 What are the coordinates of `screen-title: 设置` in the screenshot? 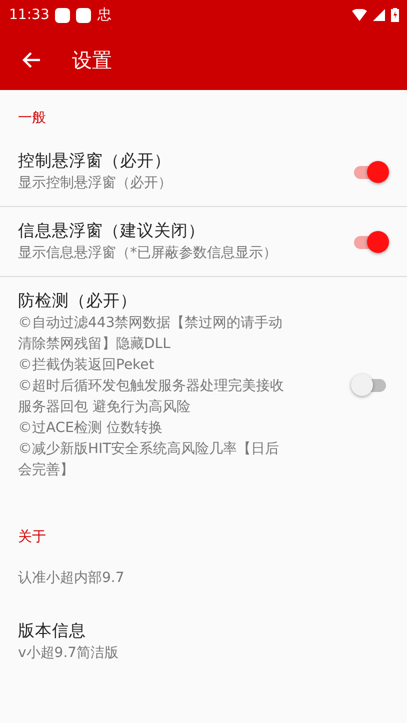 It's located at (92, 60).